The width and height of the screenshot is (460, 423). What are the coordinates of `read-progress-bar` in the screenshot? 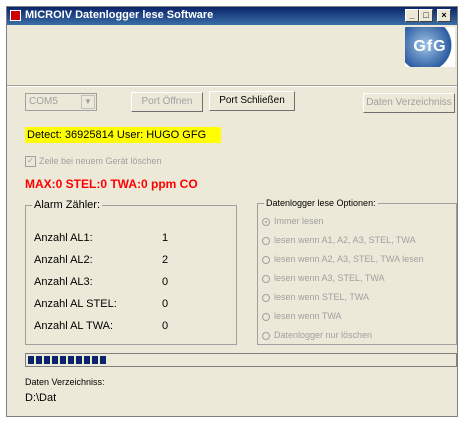 It's located at (241, 360).